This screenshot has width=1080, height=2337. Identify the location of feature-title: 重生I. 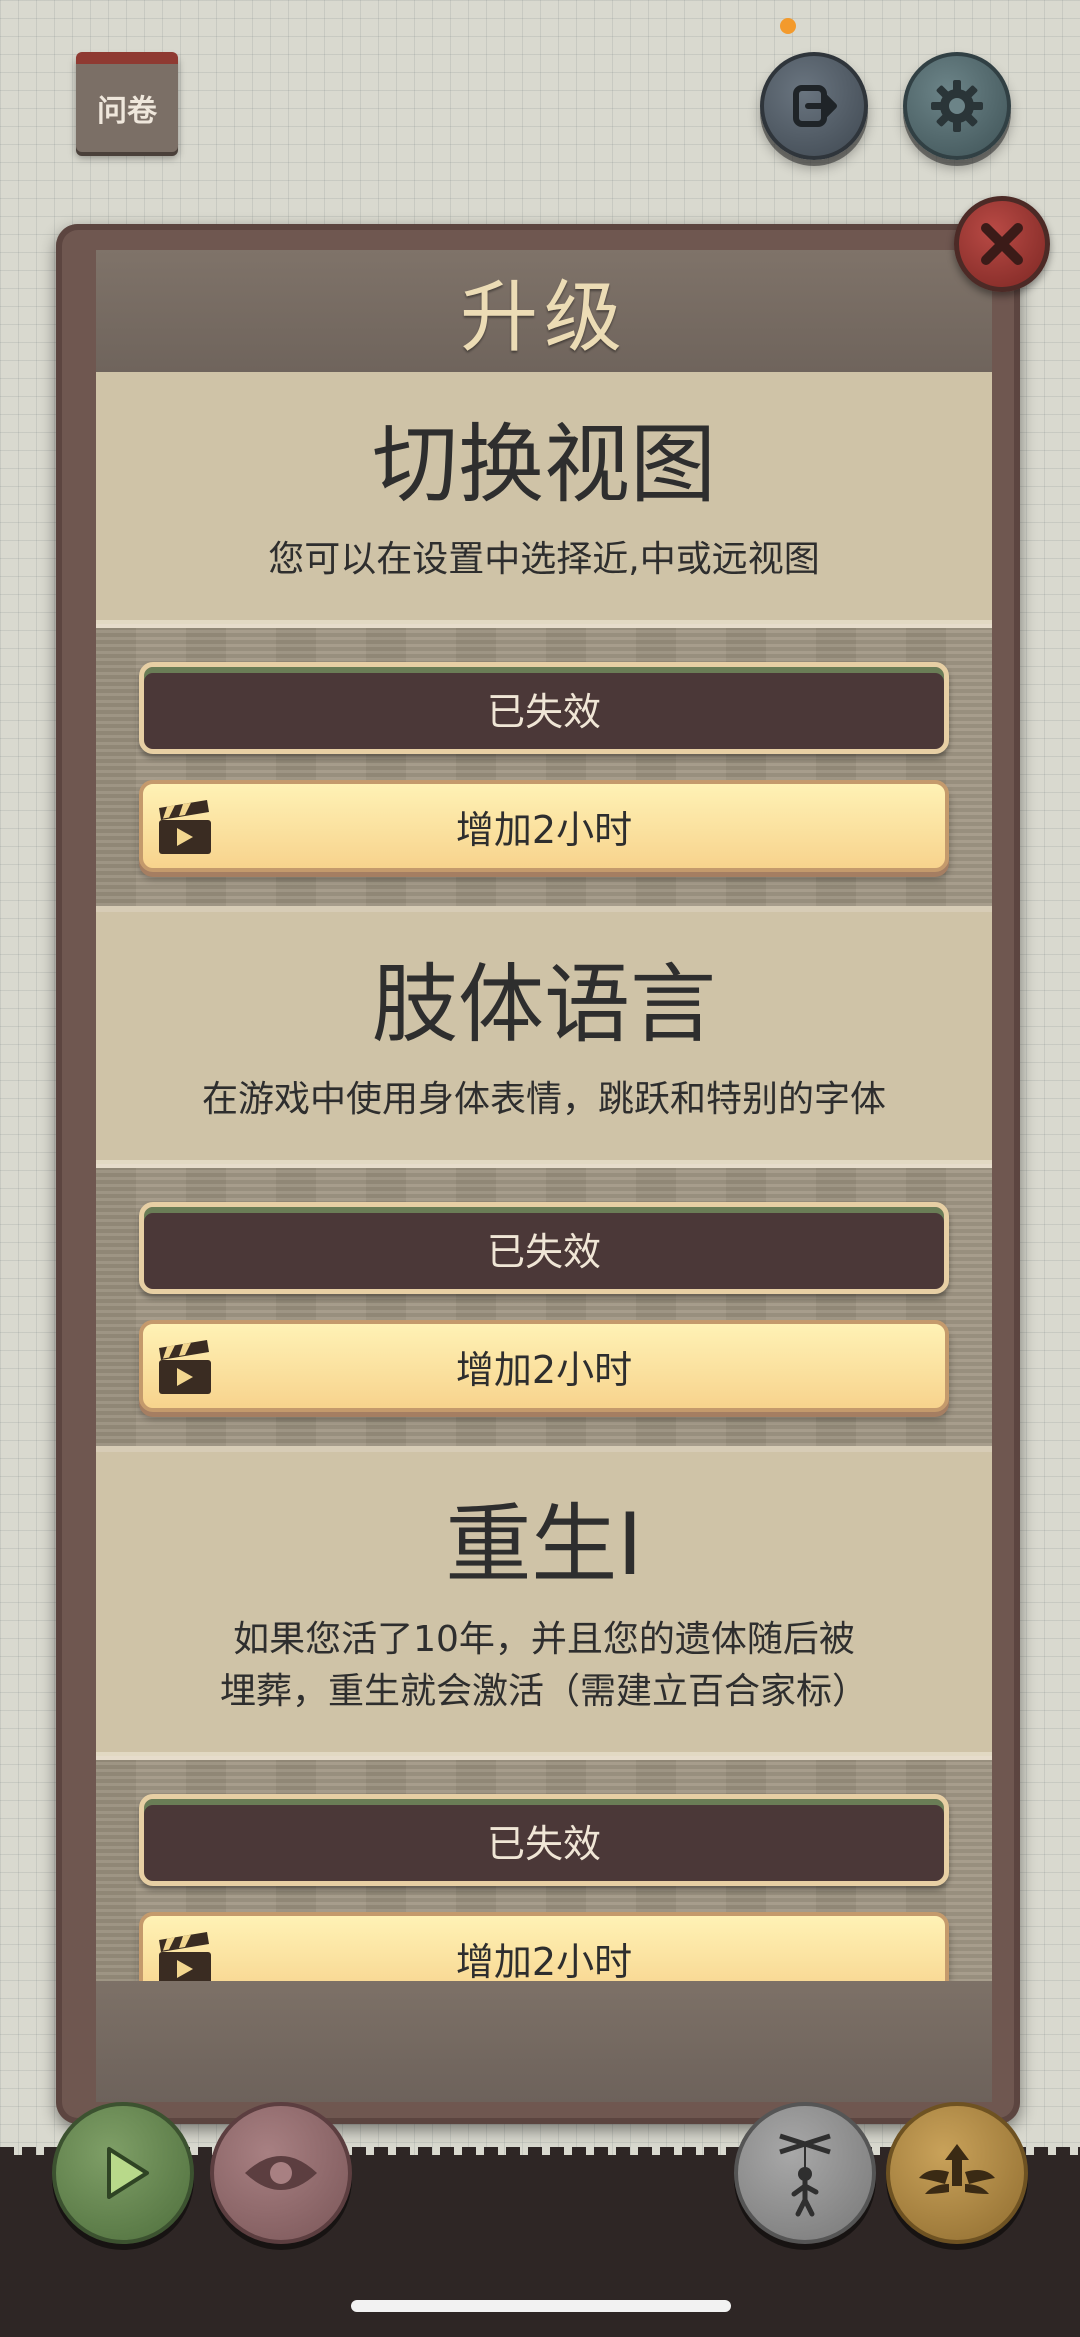
(544, 1545).